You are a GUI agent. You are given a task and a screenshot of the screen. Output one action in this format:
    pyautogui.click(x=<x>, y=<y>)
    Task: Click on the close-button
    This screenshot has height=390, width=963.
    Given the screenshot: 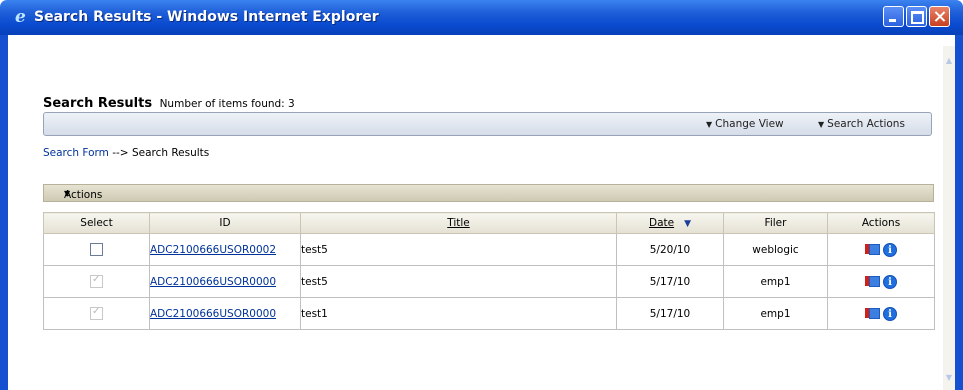 What is the action you would take?
    pyautogui.click(x=939, y=16)
    